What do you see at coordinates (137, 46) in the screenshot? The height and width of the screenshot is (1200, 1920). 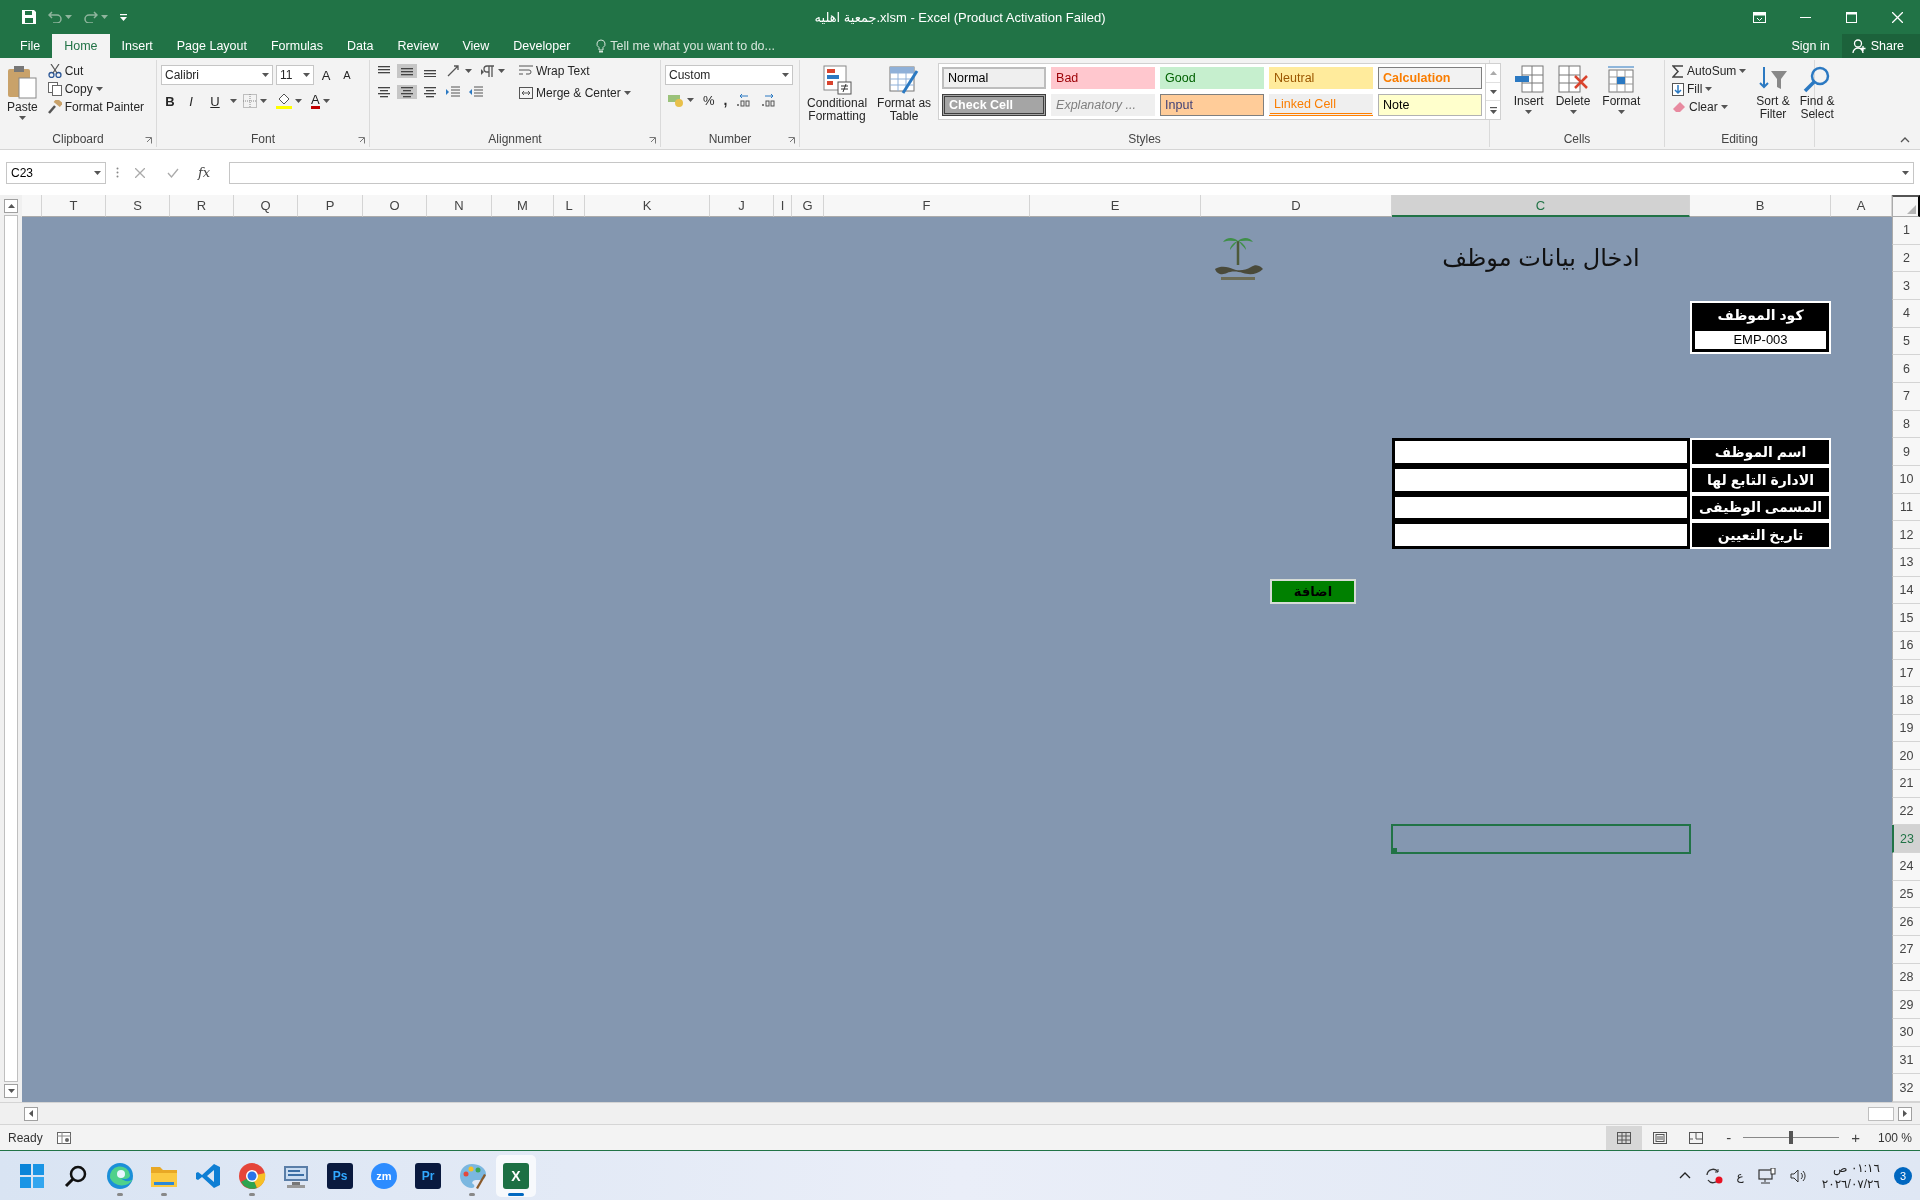 I see `ribbon-tab: Insert` at bounding box center [137, 46].